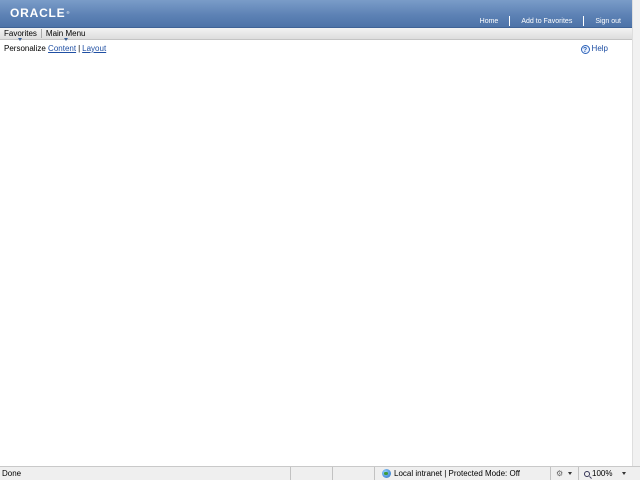 The height and width of the screenshot is (480, 640). I want to click on vertical-scrollbar, so click(636, 233).